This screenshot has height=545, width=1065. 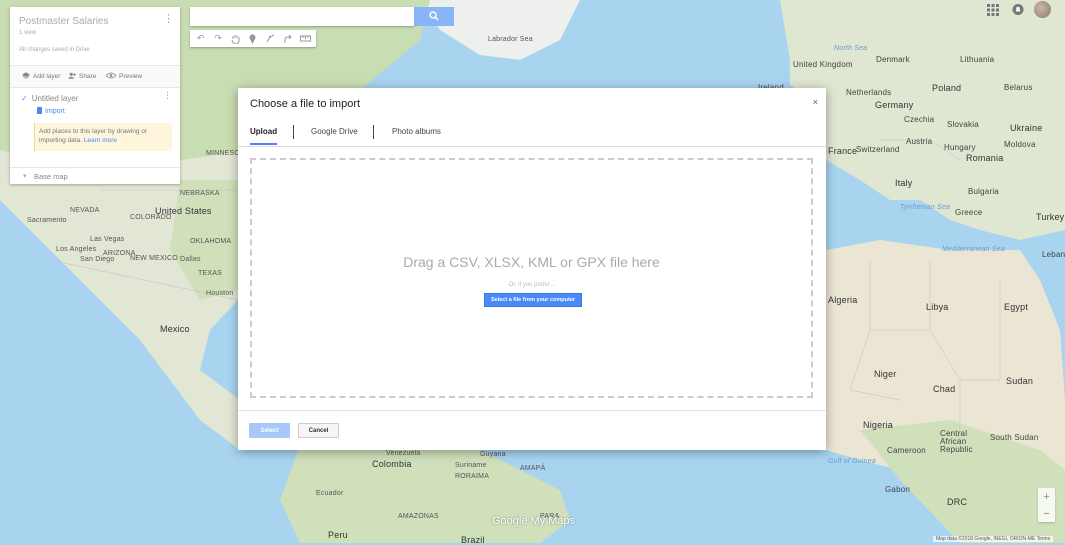 What do you see at coordinates (532, 134) in the screenshot?
I see `import-source-tabs: Upload Google Drive Photo albums` at bounding box center [532, 134].